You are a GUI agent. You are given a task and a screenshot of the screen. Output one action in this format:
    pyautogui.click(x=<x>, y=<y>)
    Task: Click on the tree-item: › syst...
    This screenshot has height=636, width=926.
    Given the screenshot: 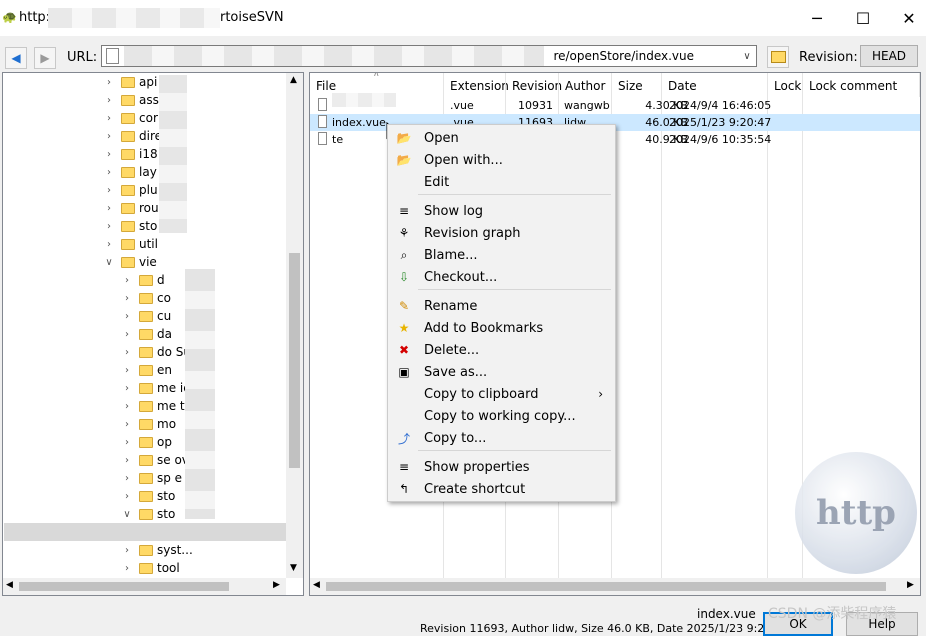 What is the action you would take?
    pyautogui.click(x=157, y=550)
    